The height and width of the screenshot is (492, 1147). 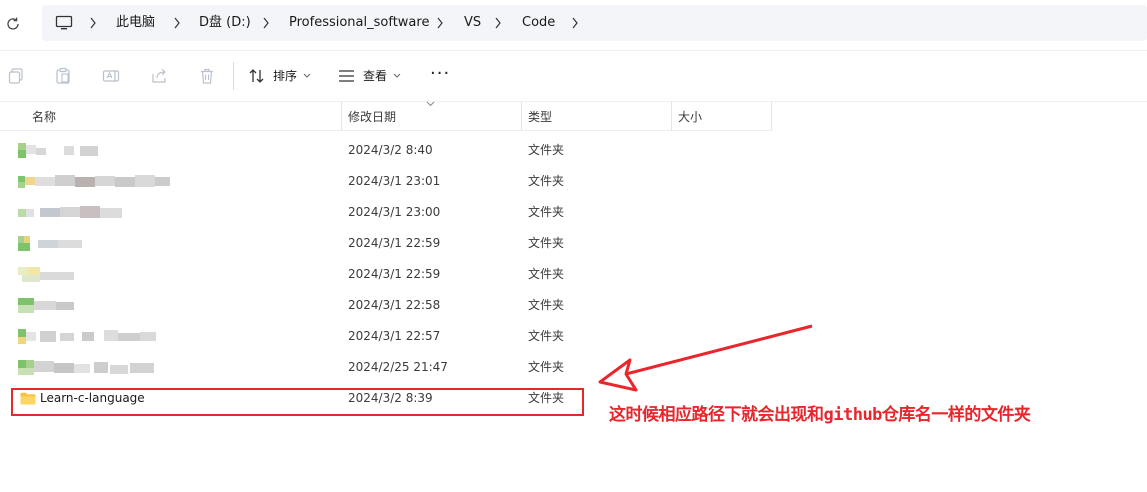 What do you see at coordinates (573, 367) in the screenshot?
I see `table-row: 2024/2/25 21:47 文件夹` at bounding box center [573, 367].